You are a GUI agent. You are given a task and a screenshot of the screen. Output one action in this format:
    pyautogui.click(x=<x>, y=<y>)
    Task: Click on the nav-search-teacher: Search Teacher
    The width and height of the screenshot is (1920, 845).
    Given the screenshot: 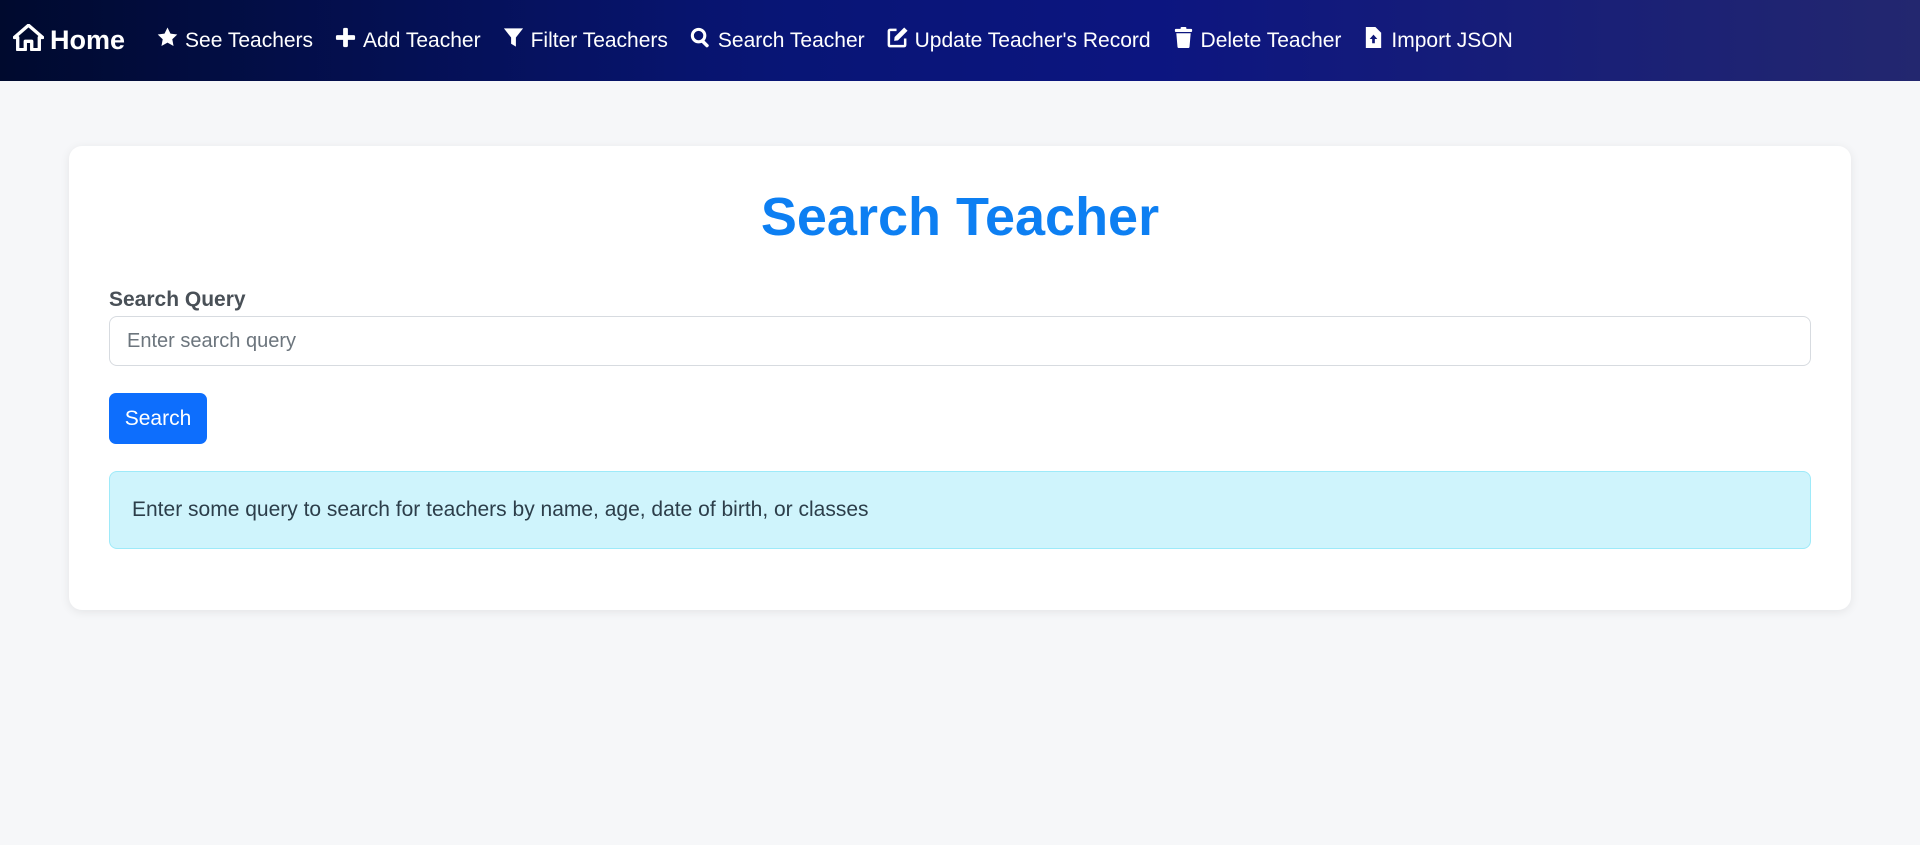 What is the action you would take?
    pyautogui.click(x=777, y=40)
    